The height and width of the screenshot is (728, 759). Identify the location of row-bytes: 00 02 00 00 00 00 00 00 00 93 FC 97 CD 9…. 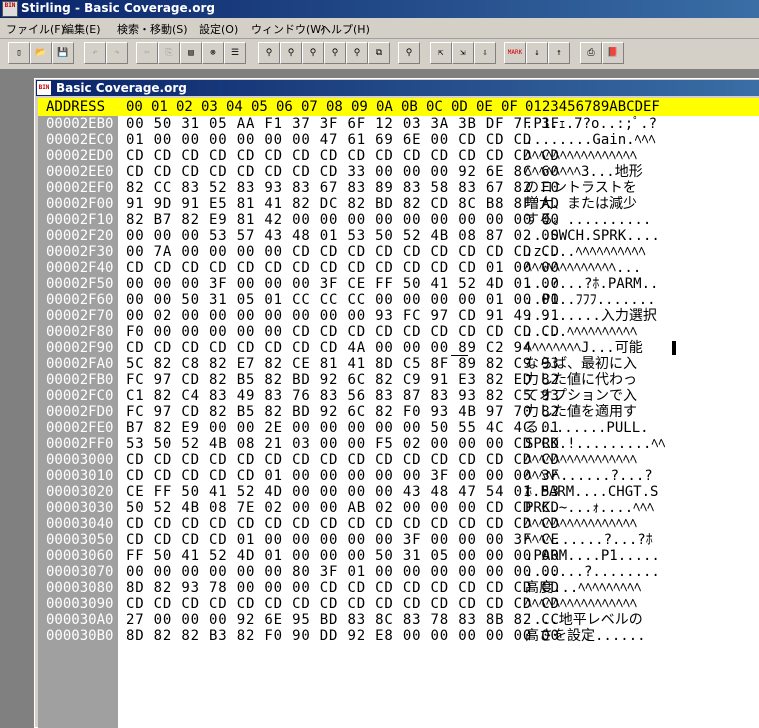
(343, 316).